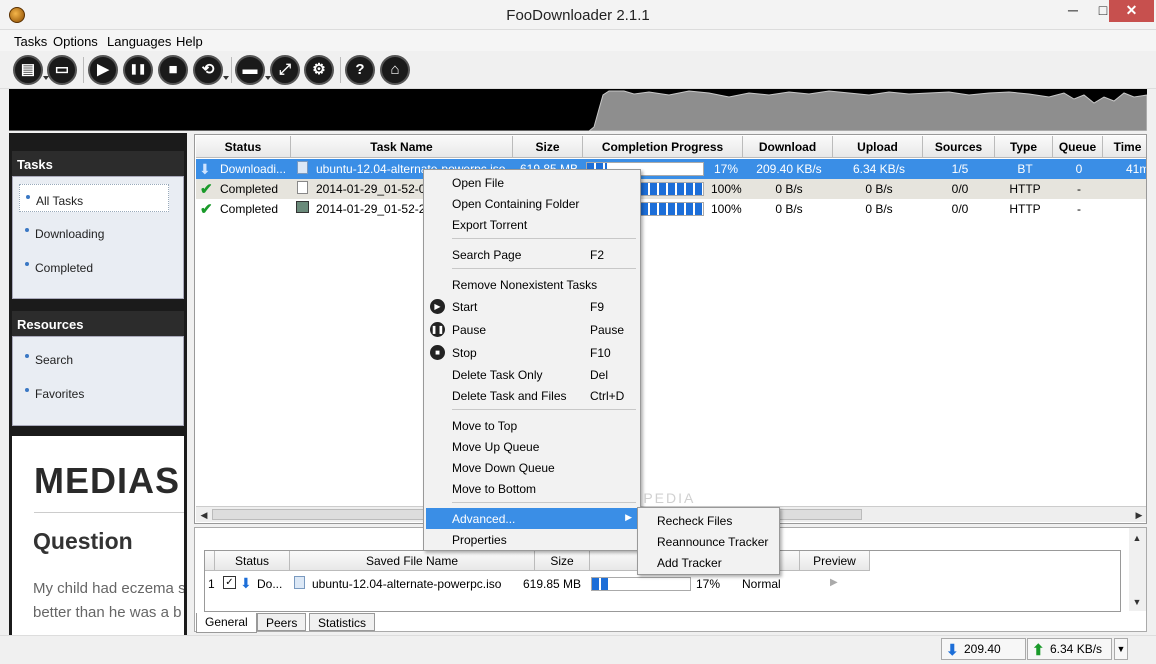 Image resolution: width=1156 pixels, height=664 pixels. I want to click on menu-item-label: Search Page, so click(487, 255).